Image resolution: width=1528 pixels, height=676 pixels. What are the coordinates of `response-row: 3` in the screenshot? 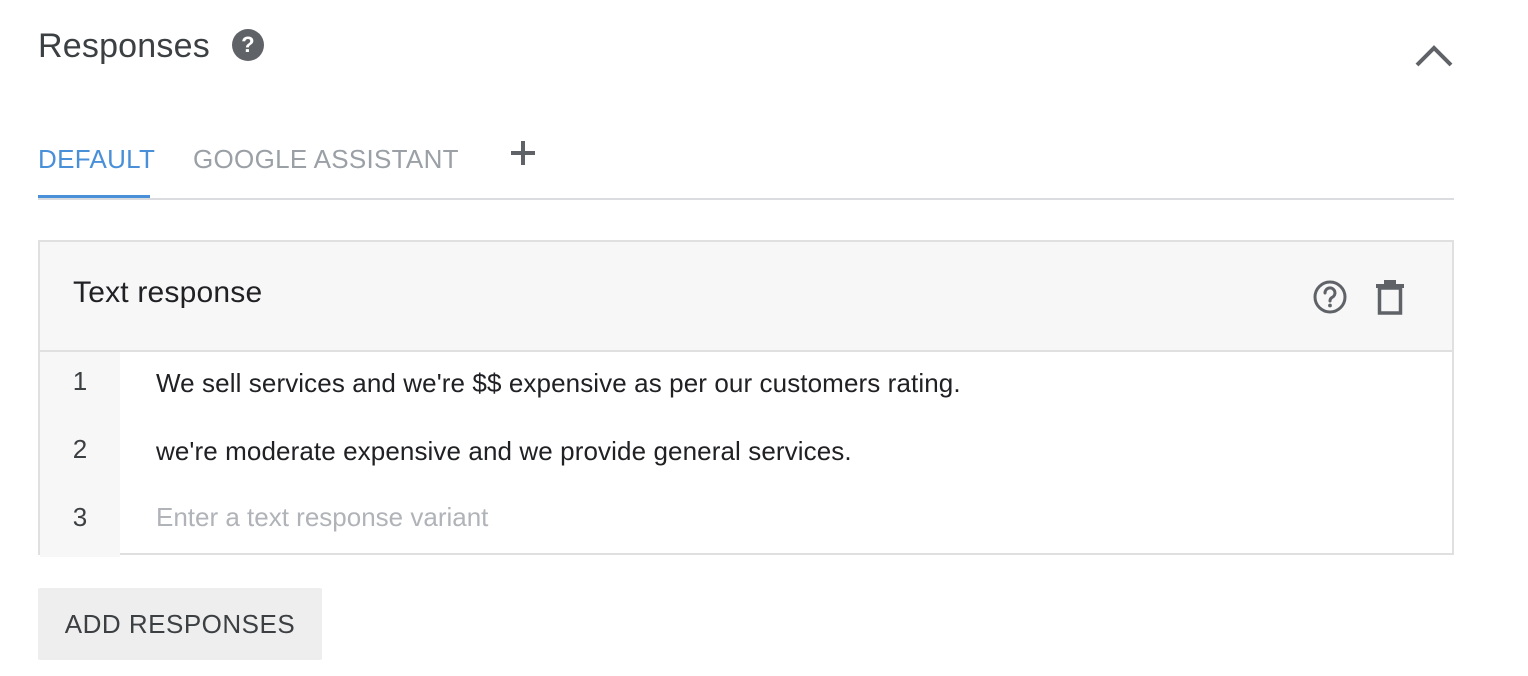 It's located at (746, 522).